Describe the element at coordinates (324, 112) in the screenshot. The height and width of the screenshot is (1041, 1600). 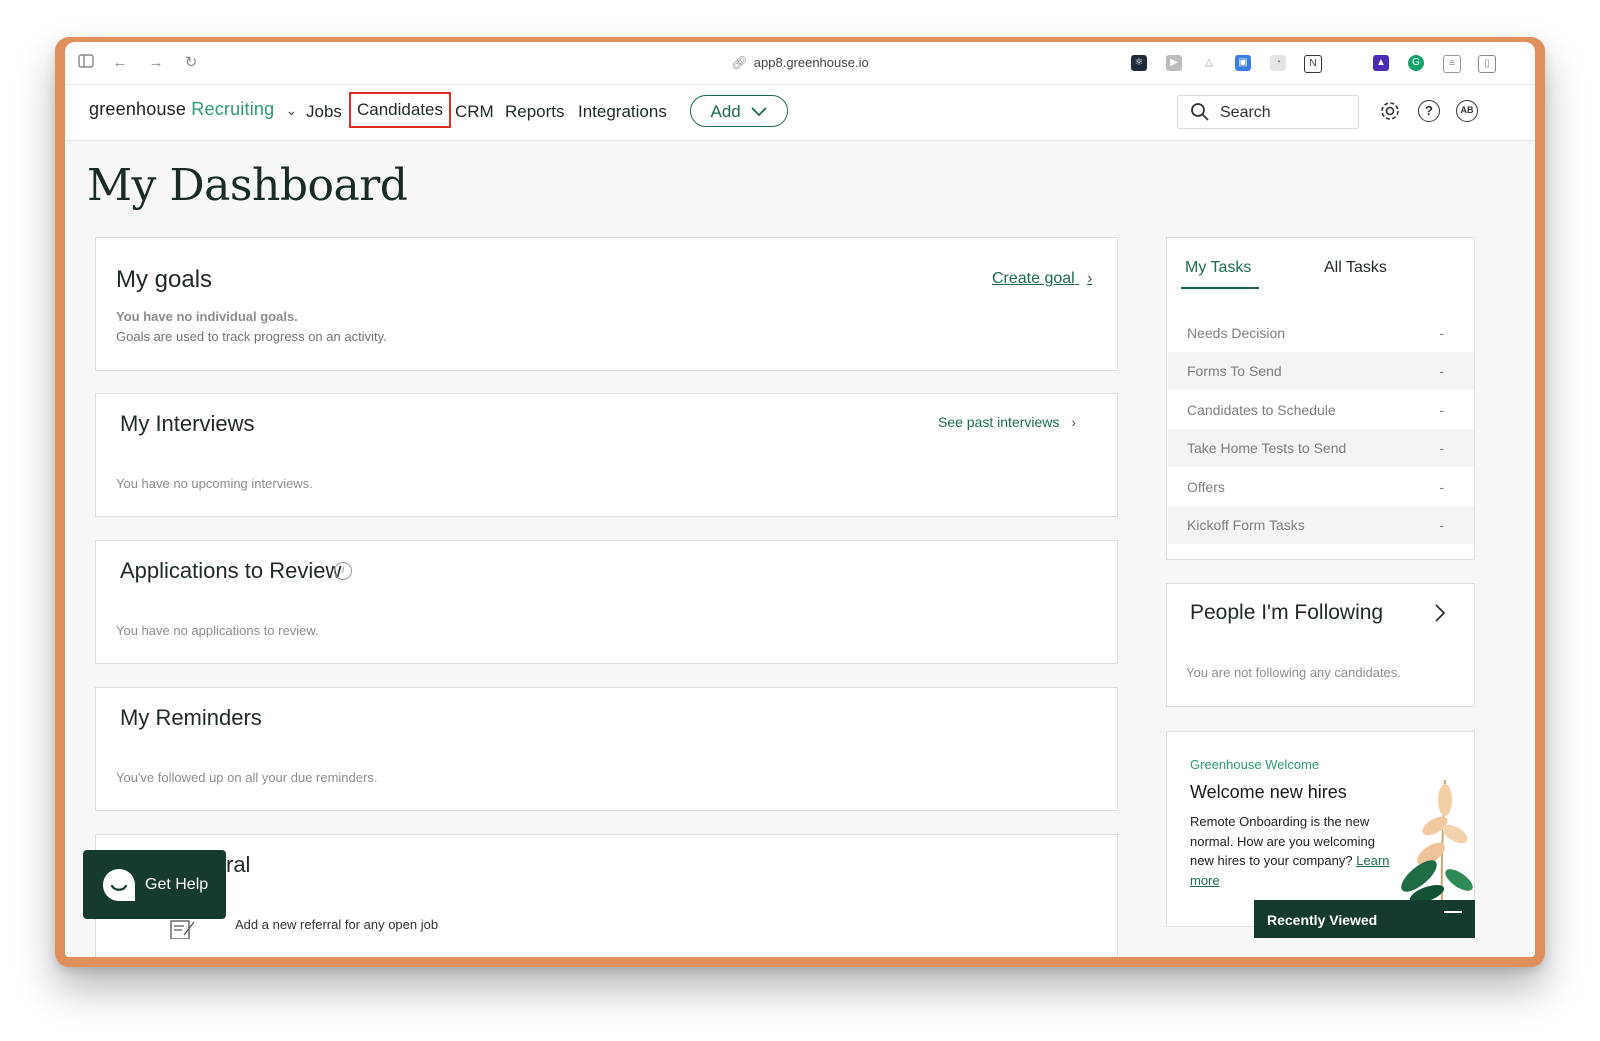
I see `nav-jobs: Jobs` at that location.